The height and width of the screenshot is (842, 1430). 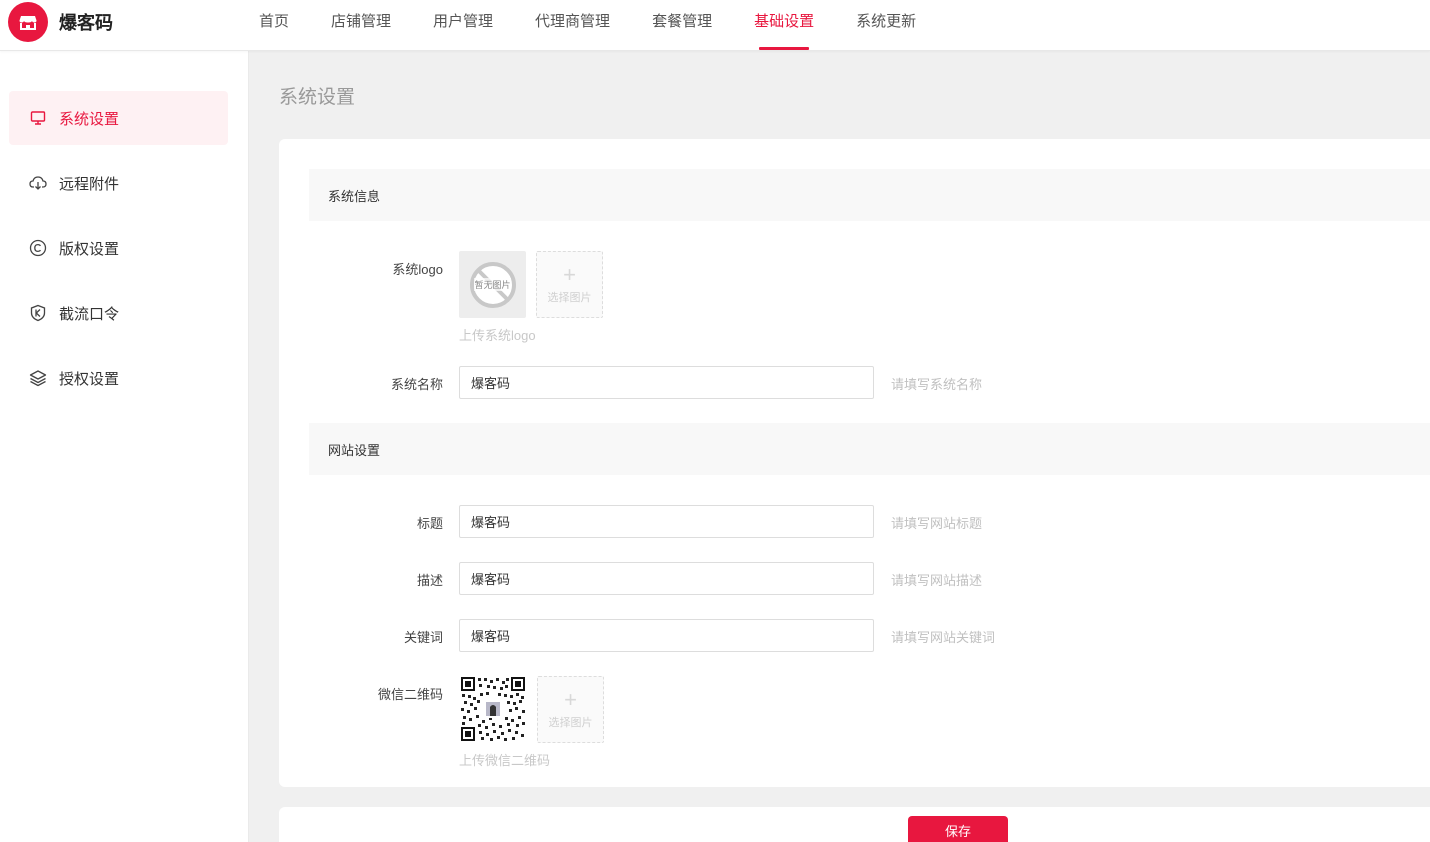 I want to click on site-keywords-input, so click(x=666, y=635).